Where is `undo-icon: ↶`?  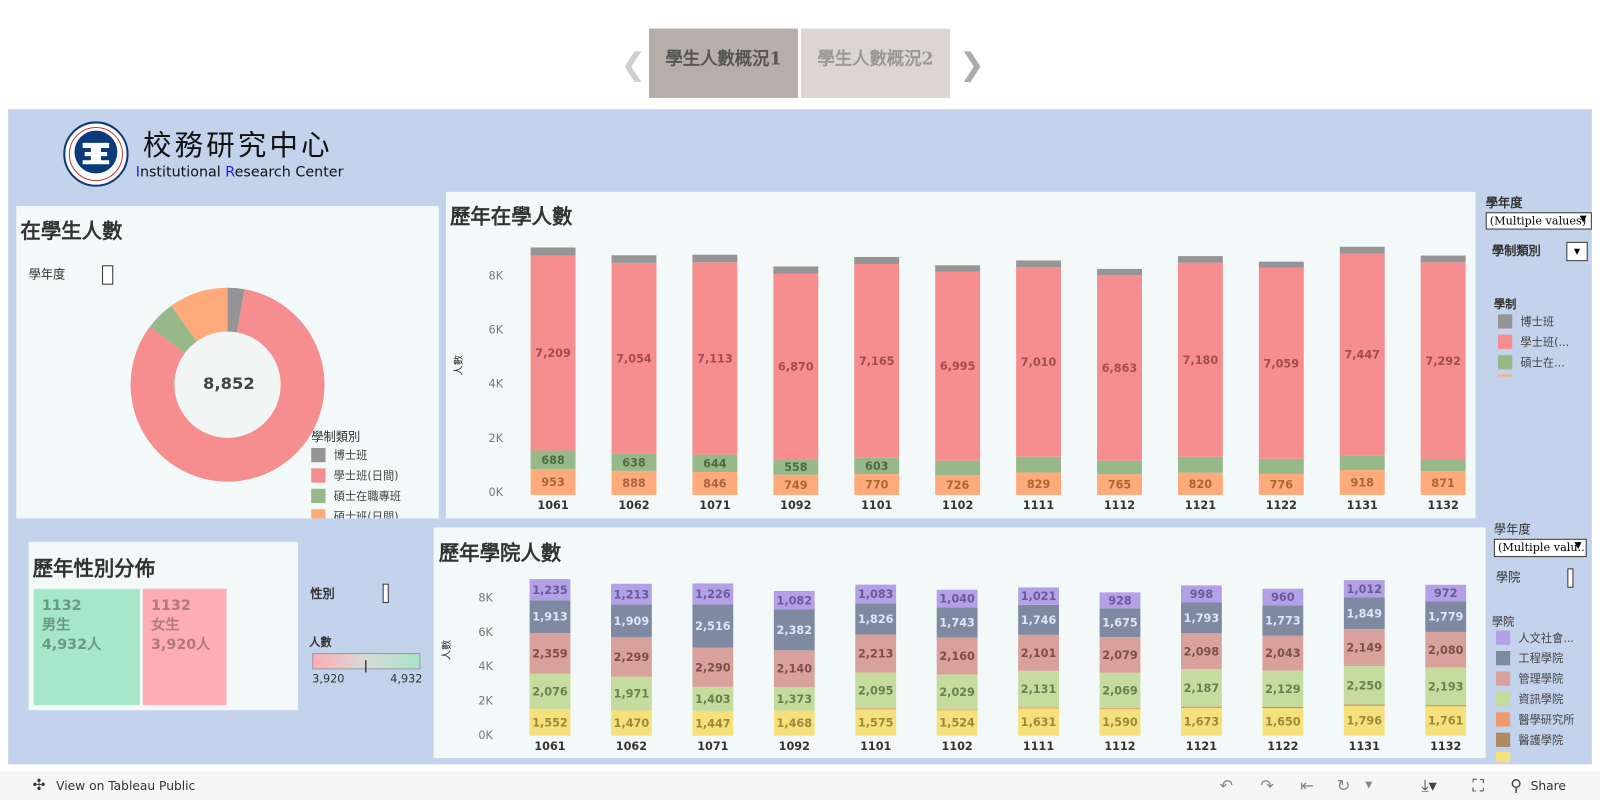
undo-icon: ↶ is located at coordinates (1226, 785).